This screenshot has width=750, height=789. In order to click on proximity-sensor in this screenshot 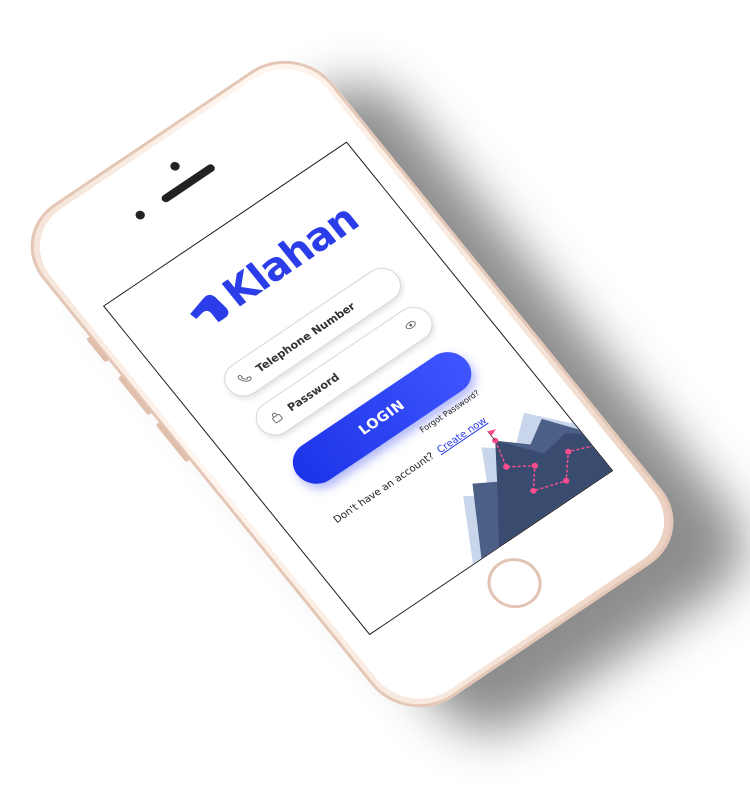, I will do `click(140, 215)`.